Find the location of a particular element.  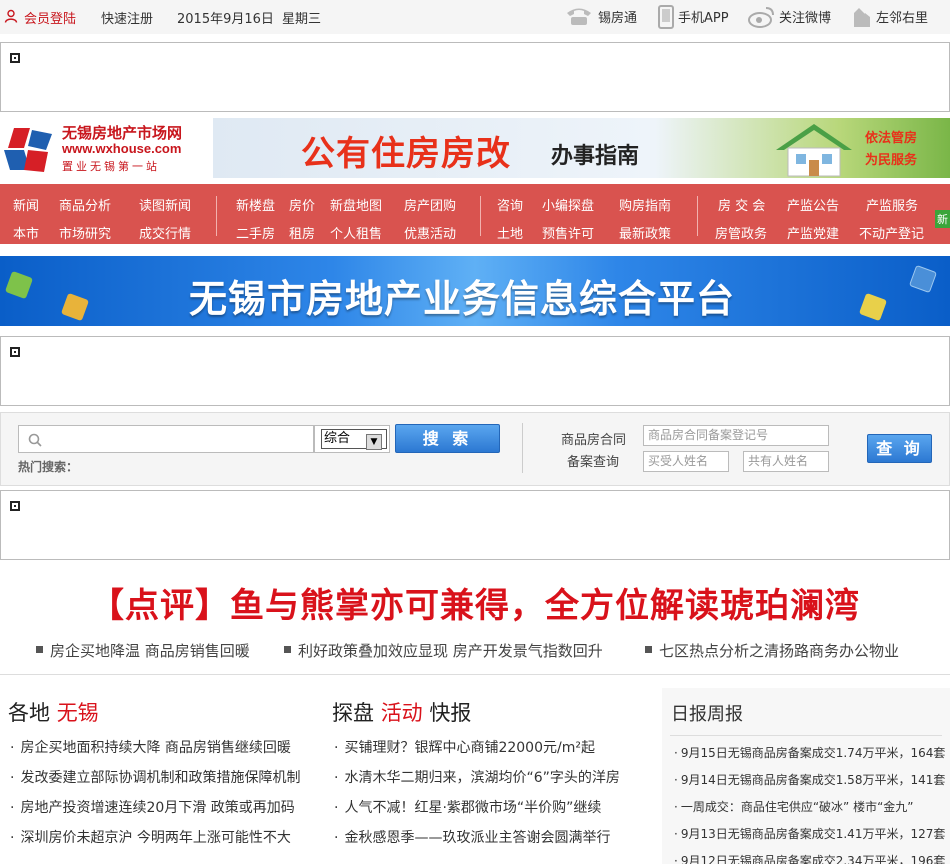

banner-housing-reform: 公有住房房改 办事指南 依法管房 为民服务 is located at coordinates (581, 148).